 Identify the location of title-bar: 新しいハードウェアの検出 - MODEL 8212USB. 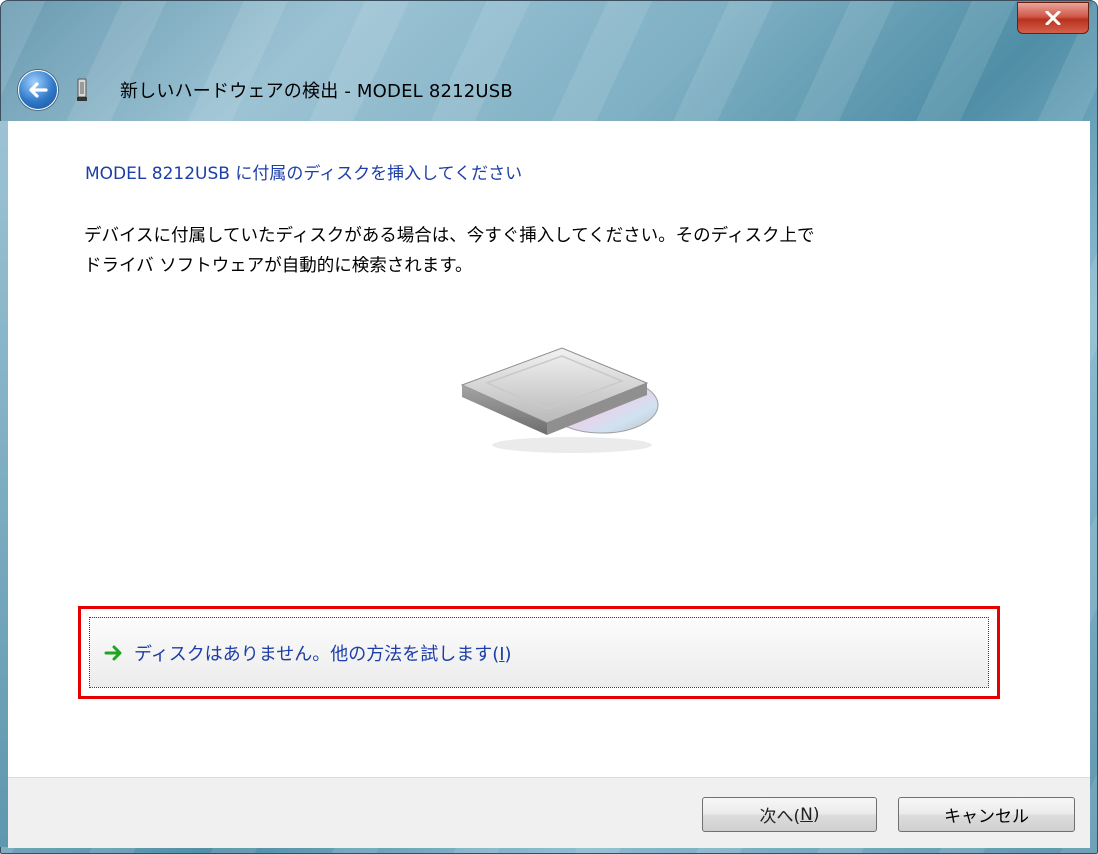
(549, 90).